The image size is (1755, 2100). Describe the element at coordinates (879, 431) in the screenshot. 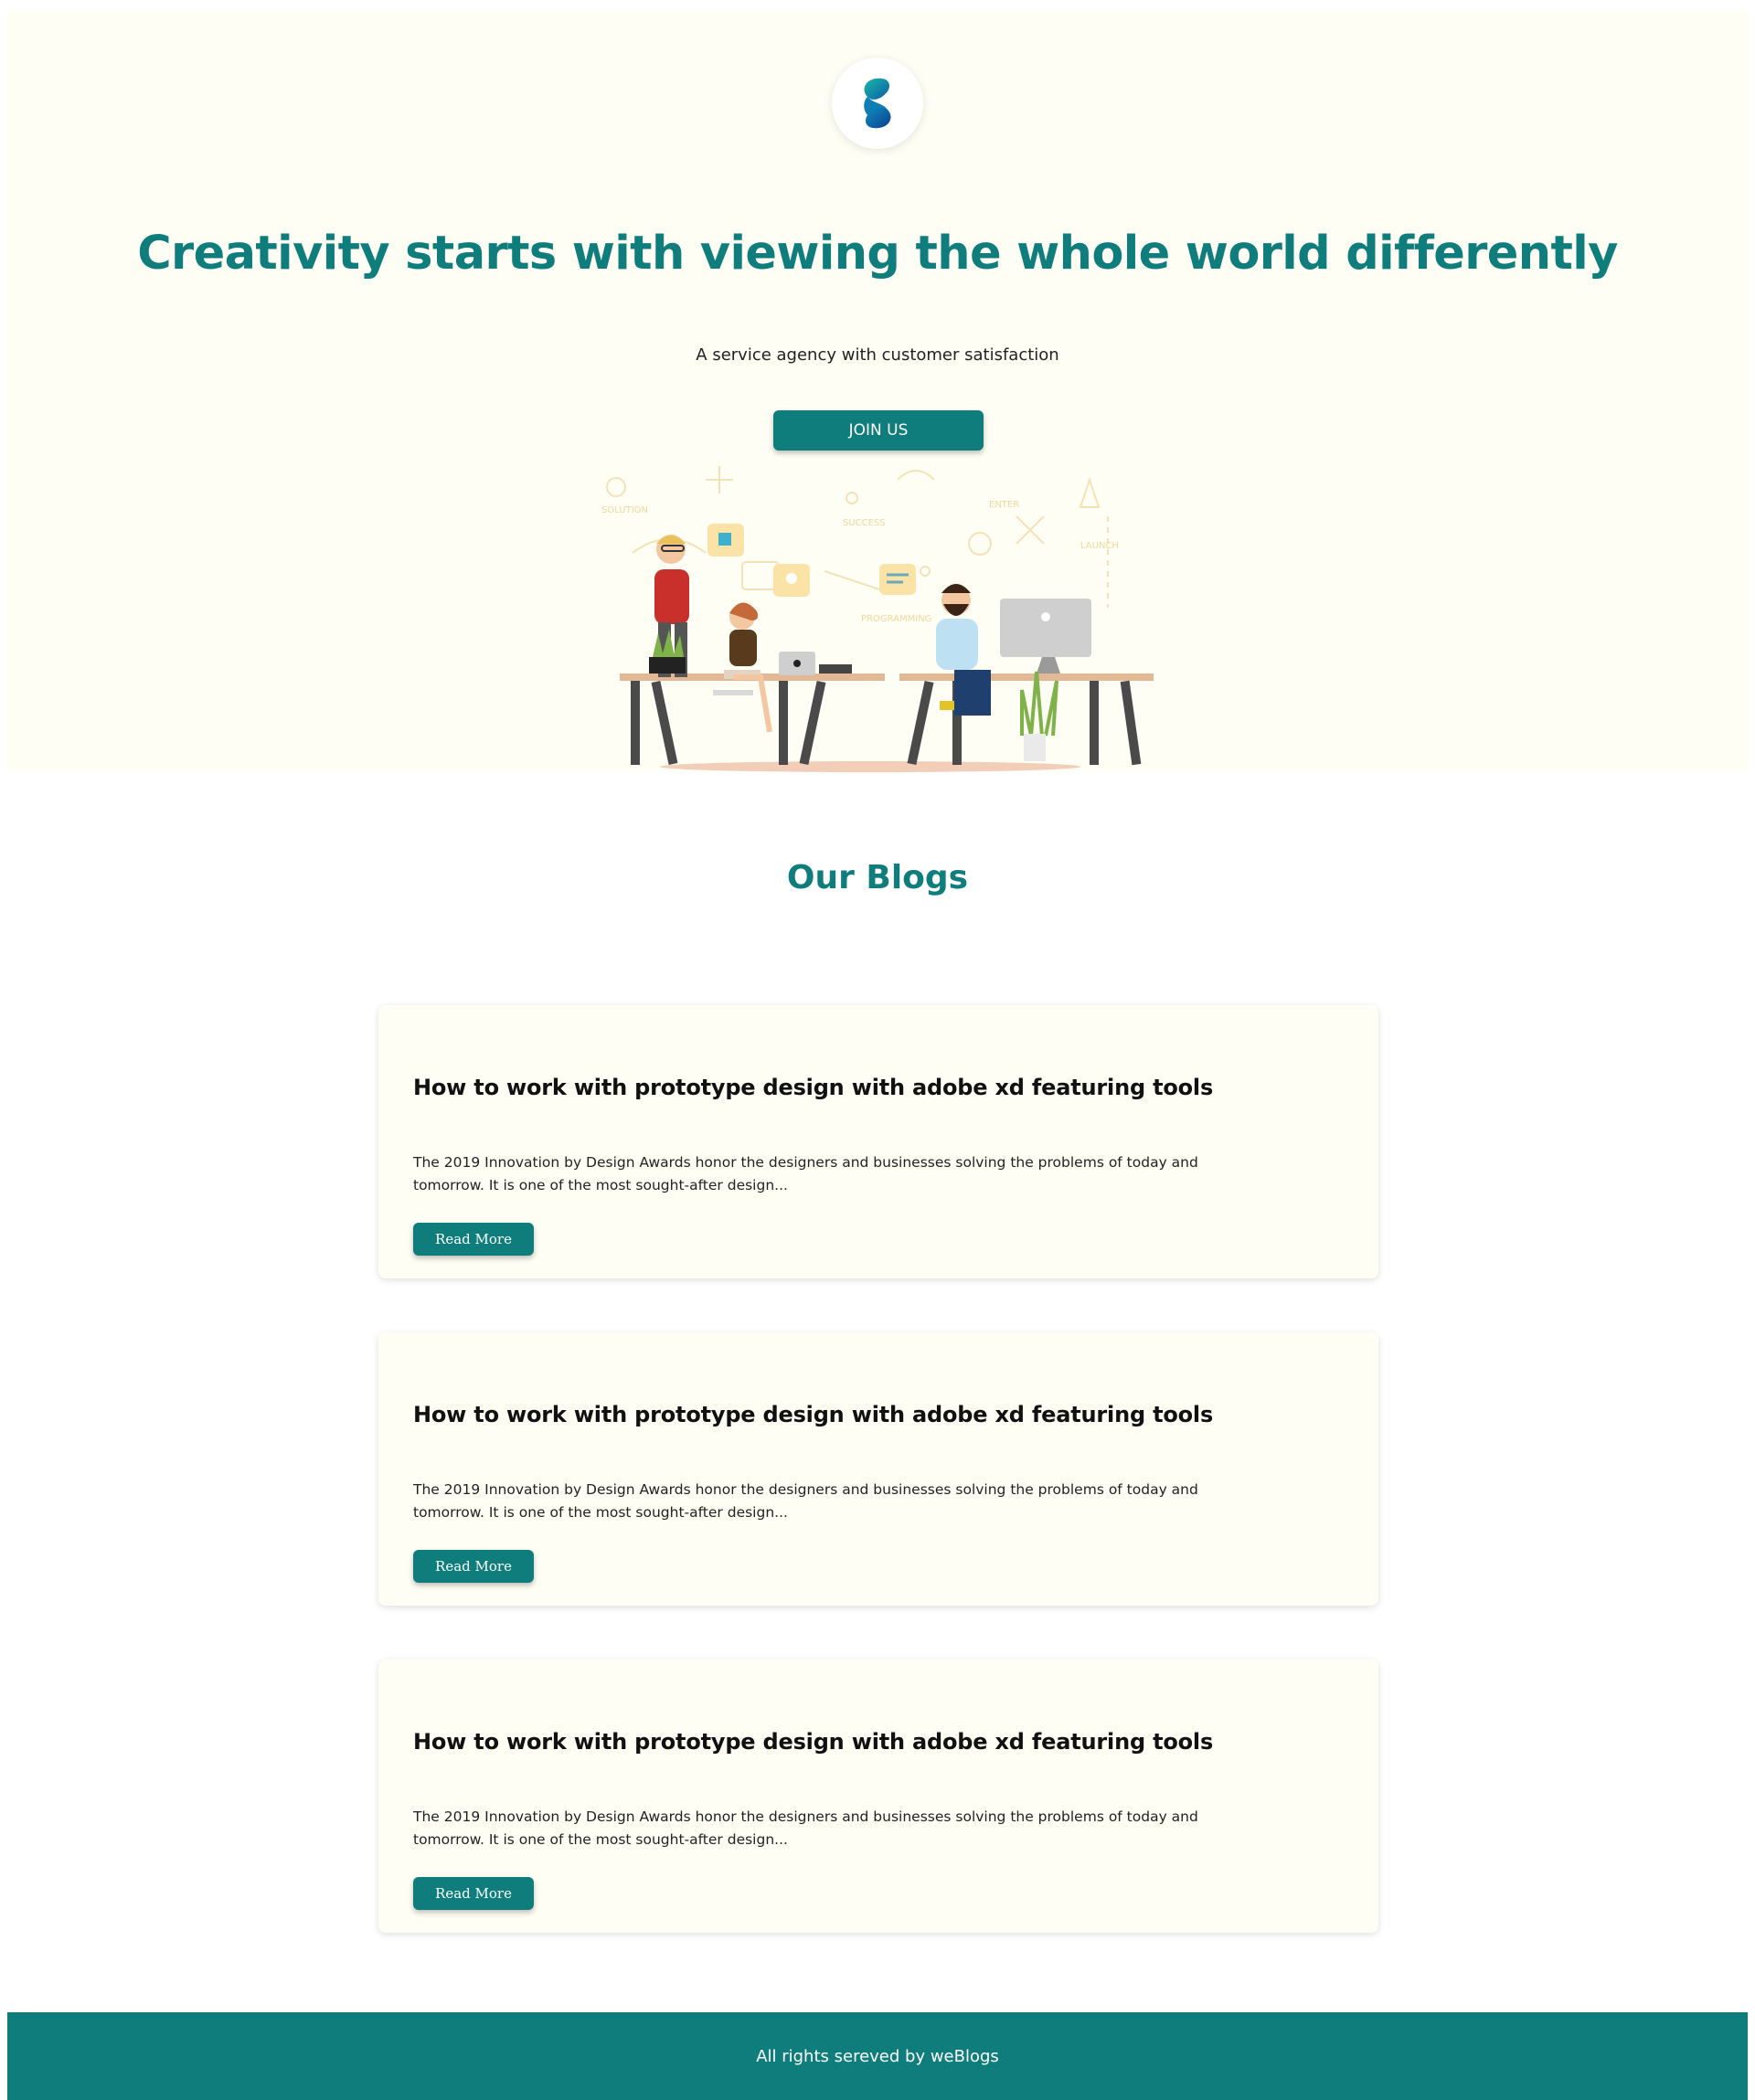

I see `join-us-button: JOIN US` at that location.